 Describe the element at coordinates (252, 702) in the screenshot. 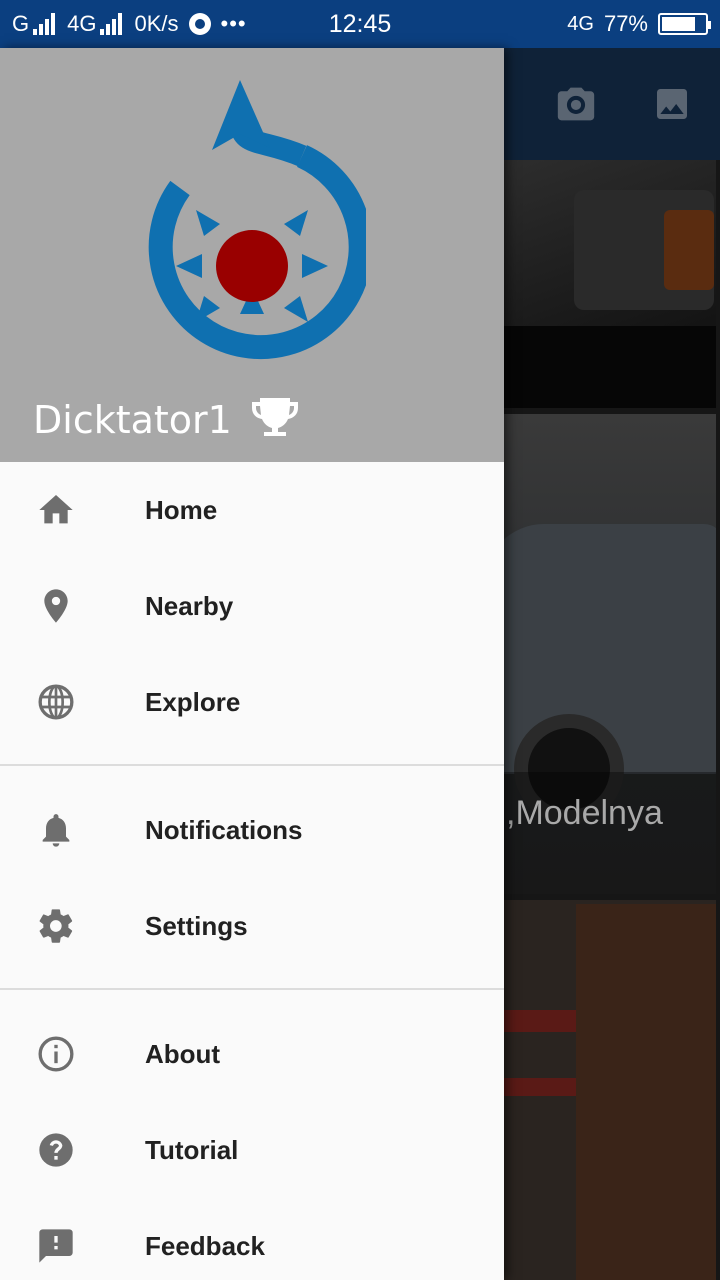

I see `menu-item-explore: Explore` at that location.